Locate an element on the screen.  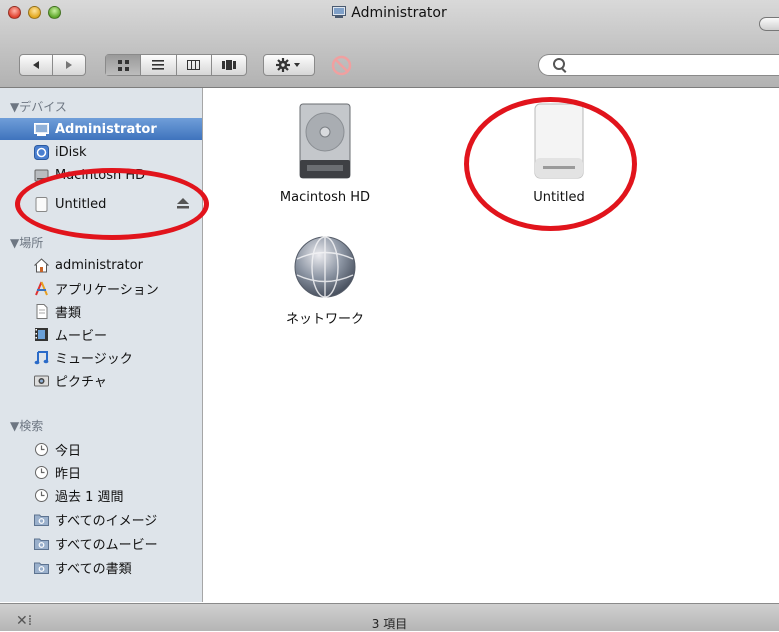
view-switcher is located at coordinates (176, 65).